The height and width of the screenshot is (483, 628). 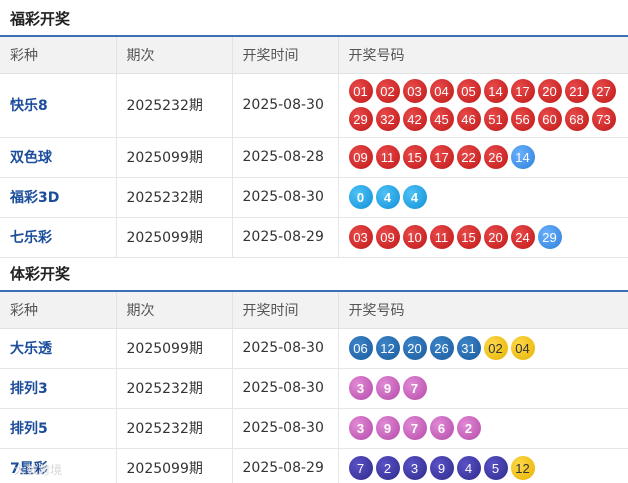 I want to click on winning-numbers-cell: 7 2 3 9 4 5 12, so click(x=482, y=465).